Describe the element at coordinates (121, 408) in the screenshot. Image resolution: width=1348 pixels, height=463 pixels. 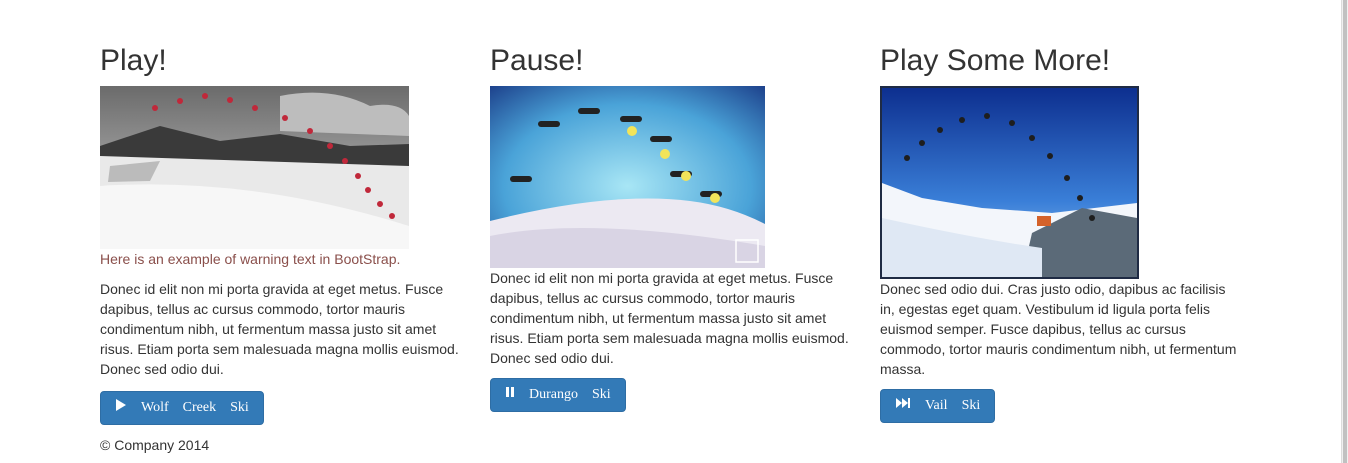
I see `play-icon` at that location.